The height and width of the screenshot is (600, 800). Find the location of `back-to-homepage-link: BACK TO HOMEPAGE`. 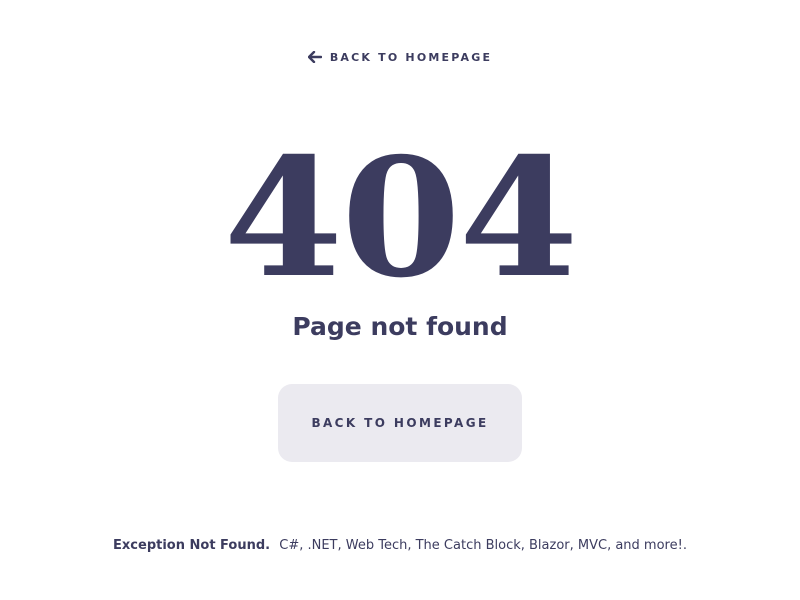

back-to-homepage-link: BACK TO HOMEPAGE is located at coordinates (400, 57).